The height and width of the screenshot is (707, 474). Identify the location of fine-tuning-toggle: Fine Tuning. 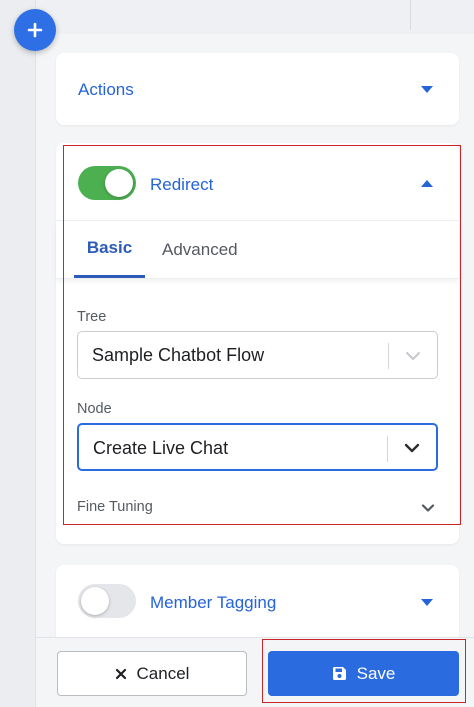
(115, 507).